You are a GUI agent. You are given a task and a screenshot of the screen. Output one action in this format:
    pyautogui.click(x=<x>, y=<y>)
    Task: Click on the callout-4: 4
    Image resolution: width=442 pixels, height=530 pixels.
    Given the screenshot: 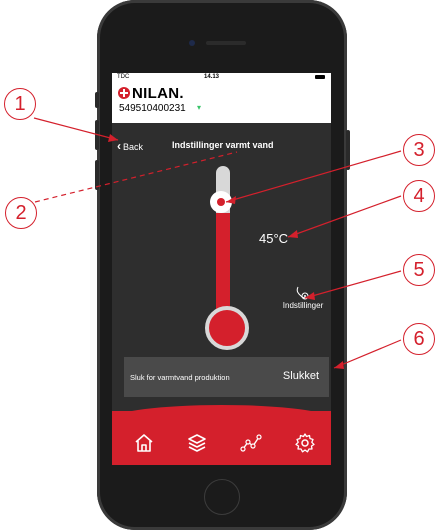 What is the action you would take?
    pyautogui.click(x=419, y=196)
    